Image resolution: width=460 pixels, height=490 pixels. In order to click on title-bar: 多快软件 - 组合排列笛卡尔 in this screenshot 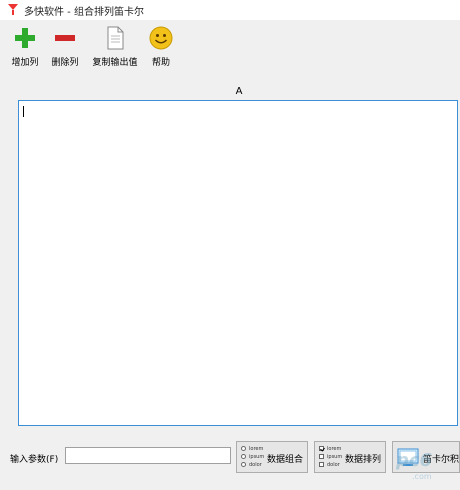, I will do `click(230, 10)`.